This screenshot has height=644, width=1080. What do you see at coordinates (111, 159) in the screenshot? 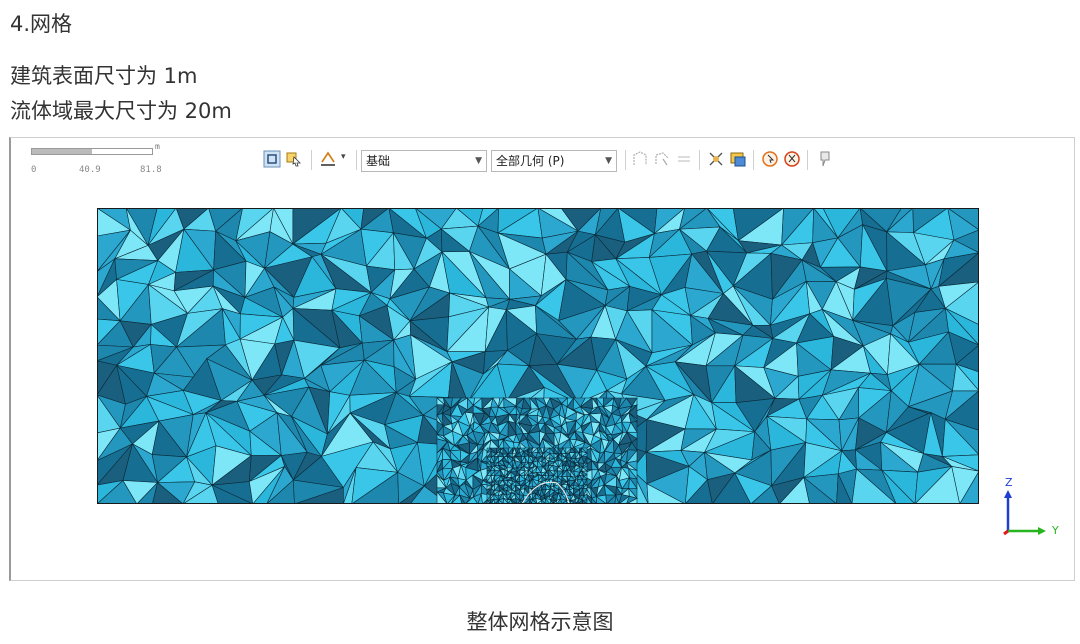
I see `scale-bar: m 0 40.9 81.8` at bounding box center [111, 159].